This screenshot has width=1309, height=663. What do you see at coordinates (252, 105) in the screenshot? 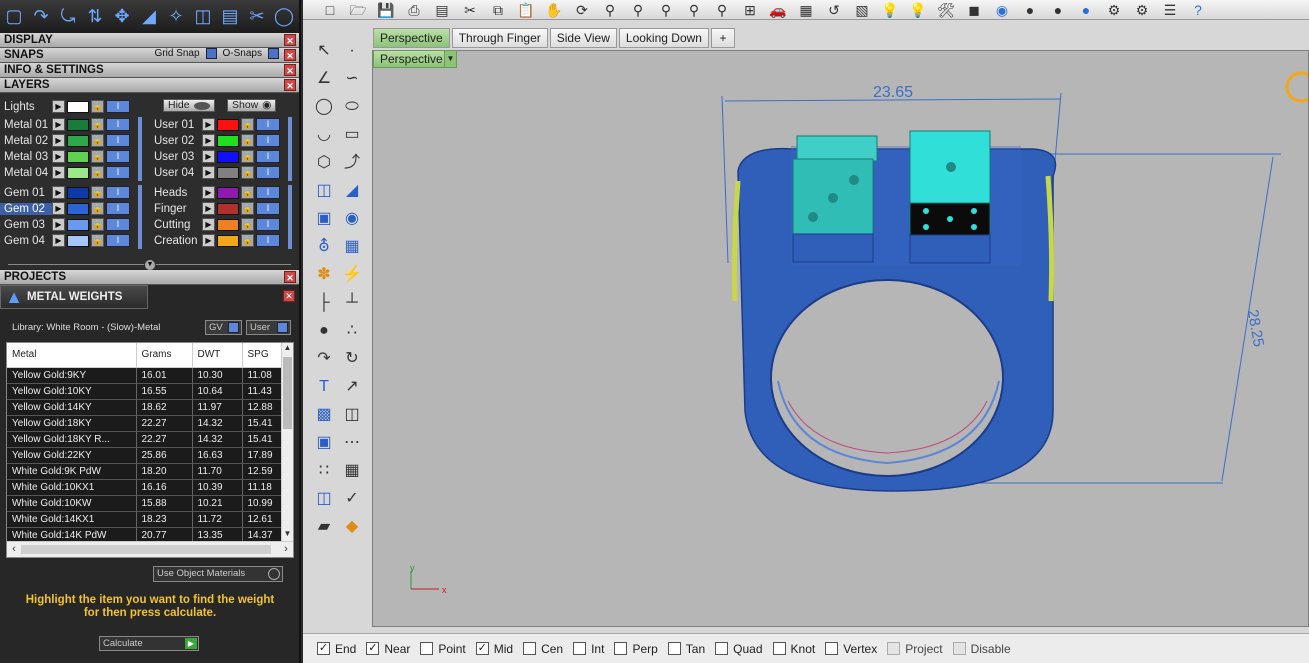
I see `show-button: Show ◉` at bounding box center [252, 105].